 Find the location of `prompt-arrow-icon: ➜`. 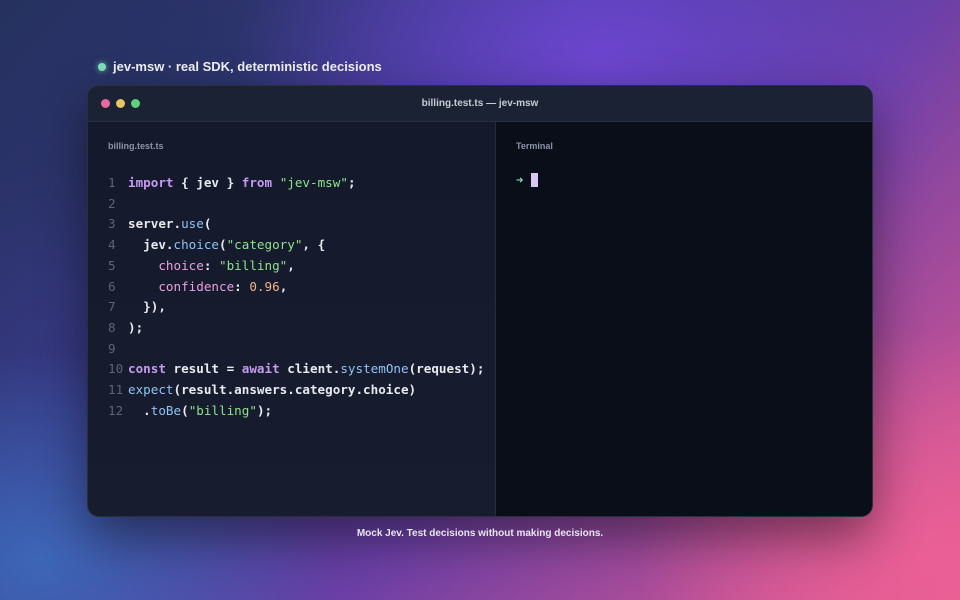

prompt-arrow-icon: ➜ is located at coordinates (520, 180).